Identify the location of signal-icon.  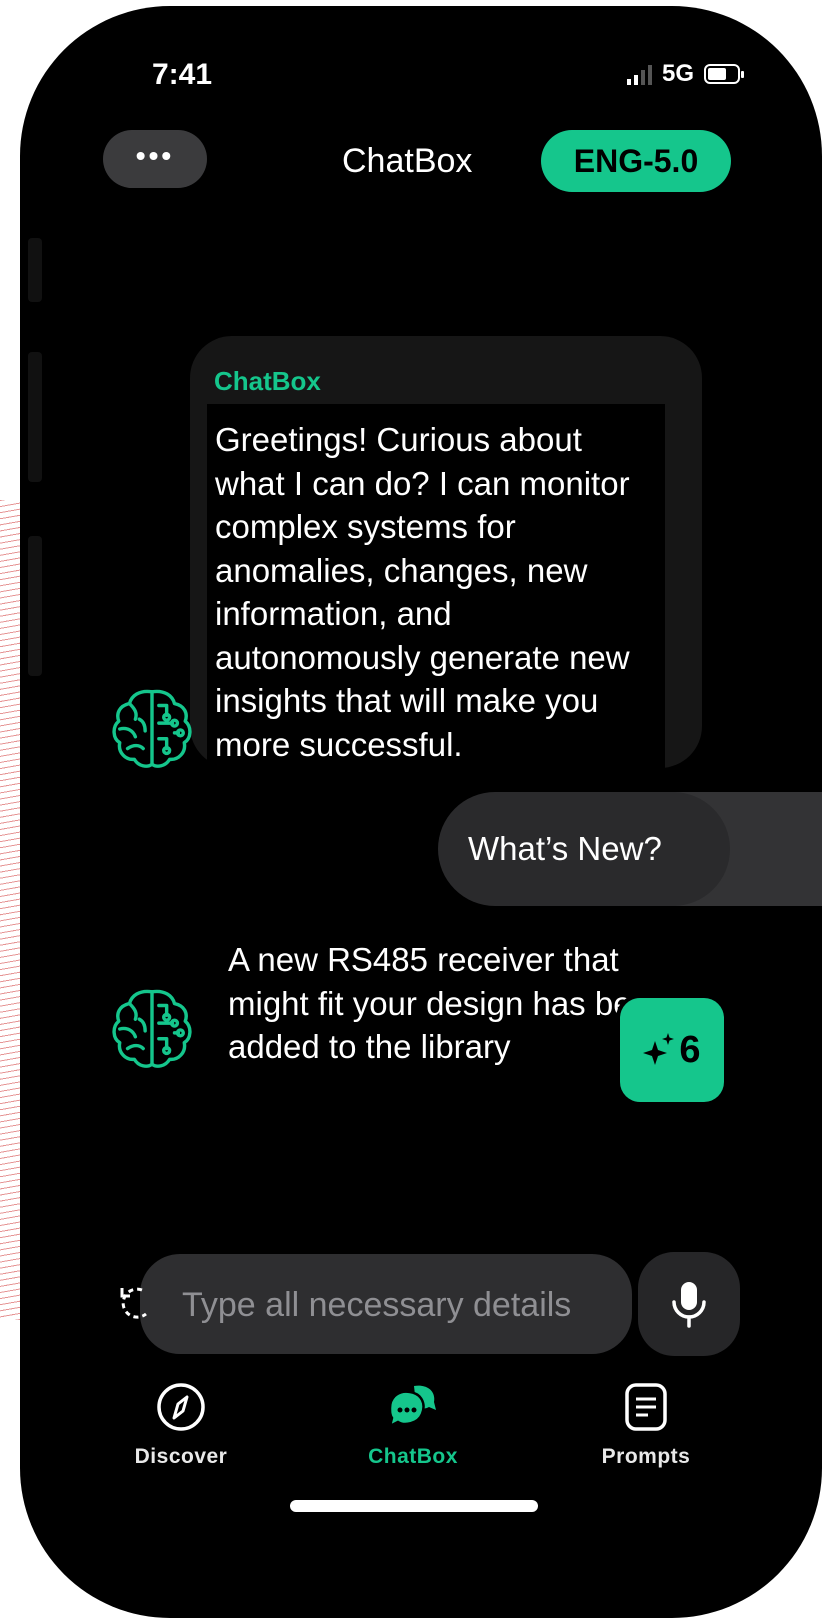
(639, 74).